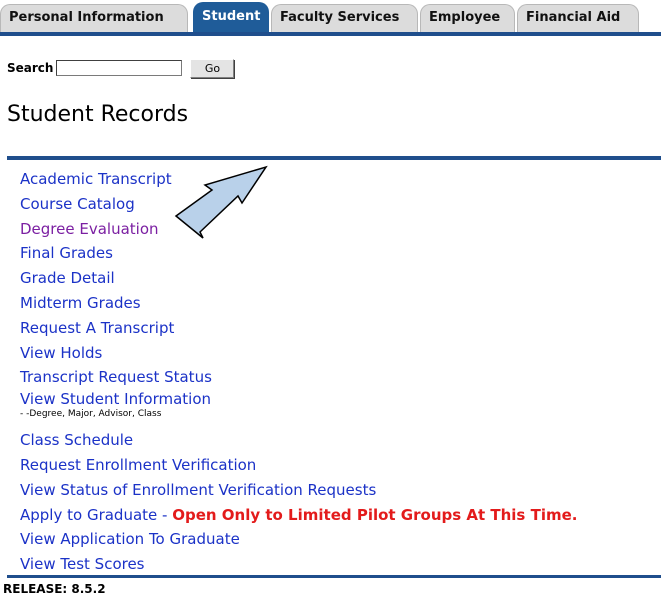 The width and height of the screenshot is (661, 600). Describe the element at coordinates (61, 353) in the screenshot. I see `link-view-holds: View Holds` at that location.